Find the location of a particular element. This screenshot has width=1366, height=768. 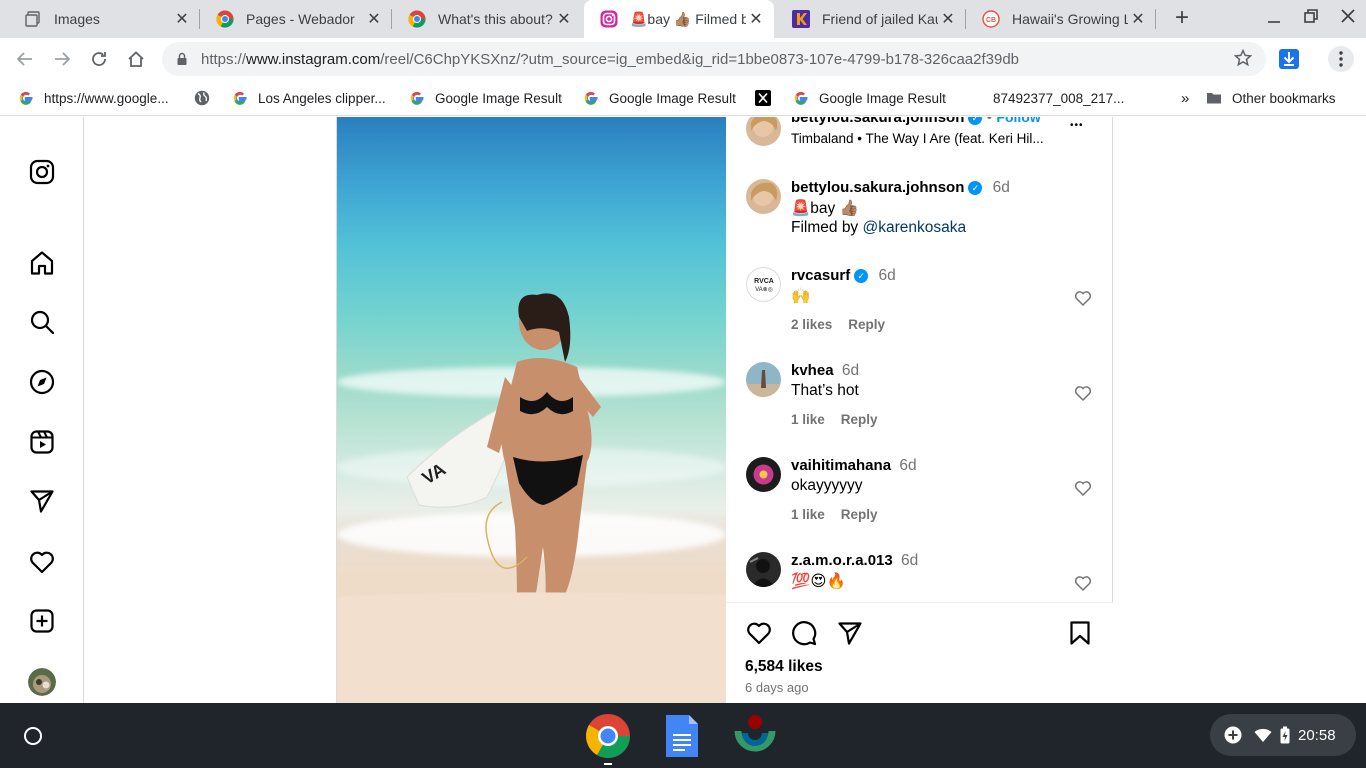

comment-header: z.a.m.o.r.a.013 6d is located at coordinates (854, 561).